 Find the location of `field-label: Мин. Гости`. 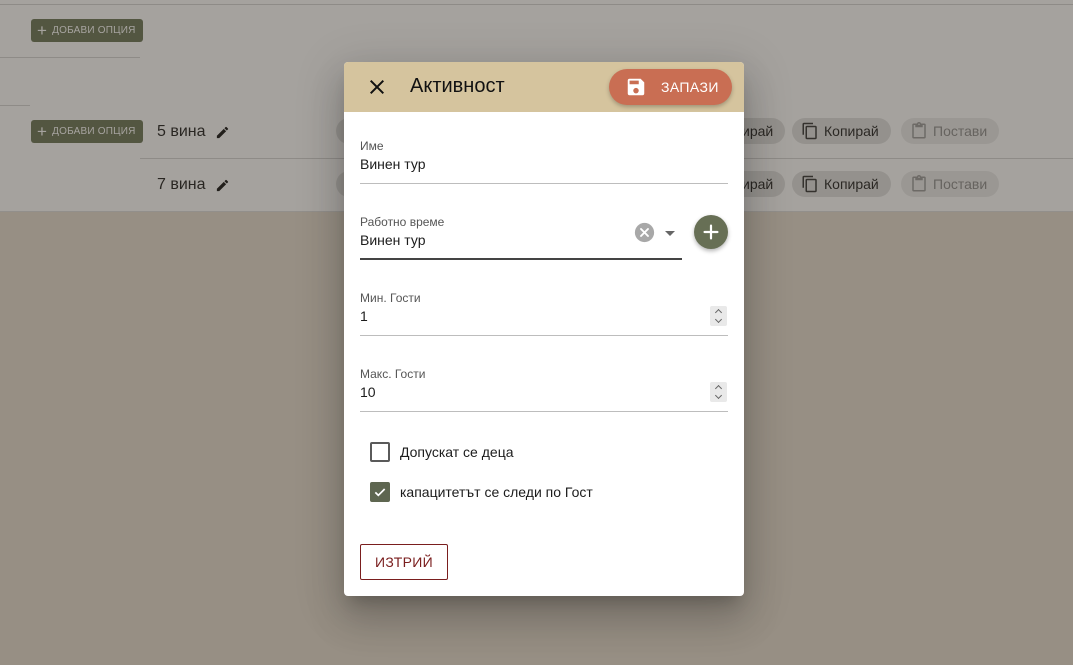

field-label: Мин. Гости is located at coordinates (390, 298).